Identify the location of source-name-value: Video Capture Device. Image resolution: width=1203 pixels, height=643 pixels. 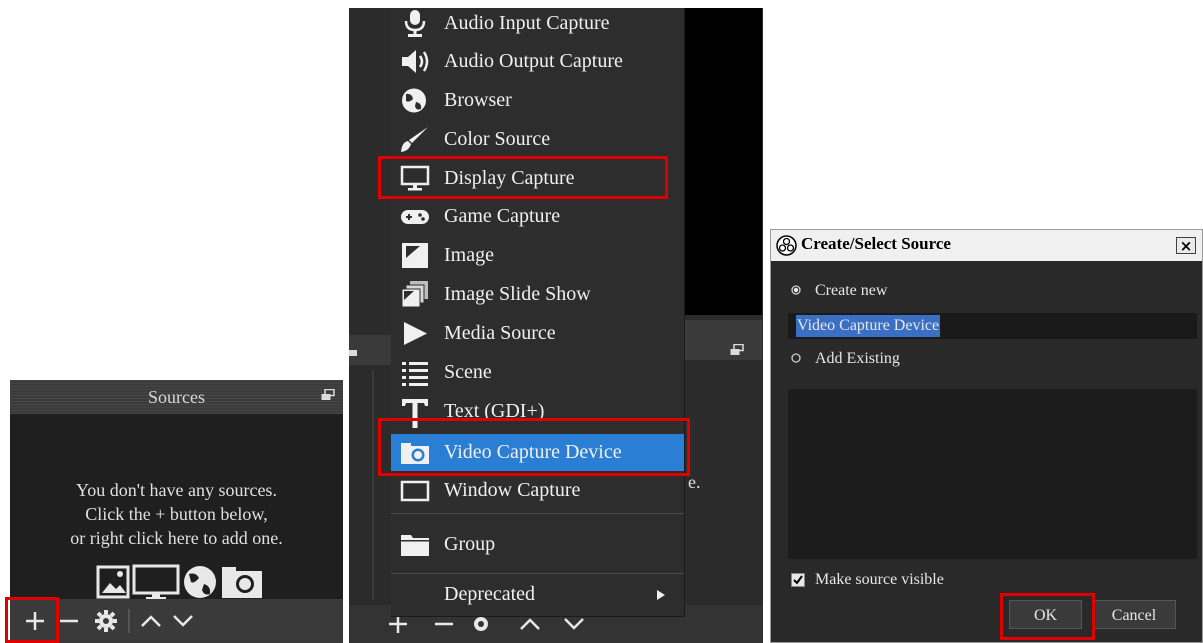
(868, 326).